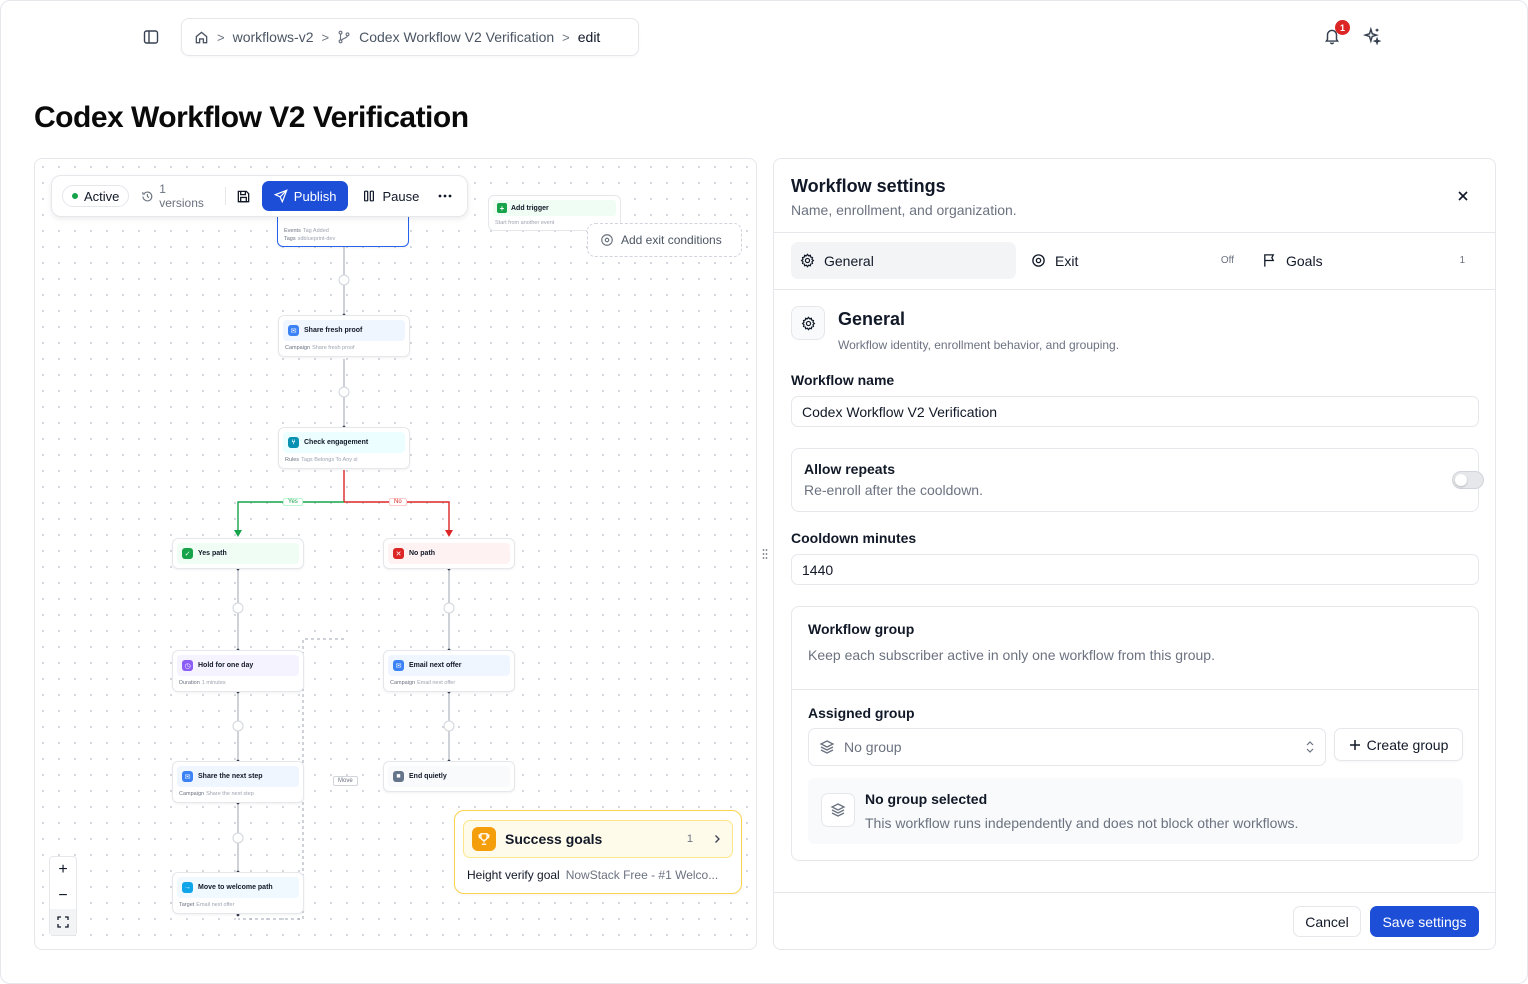 The width and height of the screenshot is (1528, 984). What do you see at coordinates (873, 747) in the screenshot?
I see `assigned-group-value: No group` at bounding box center [873, 747].